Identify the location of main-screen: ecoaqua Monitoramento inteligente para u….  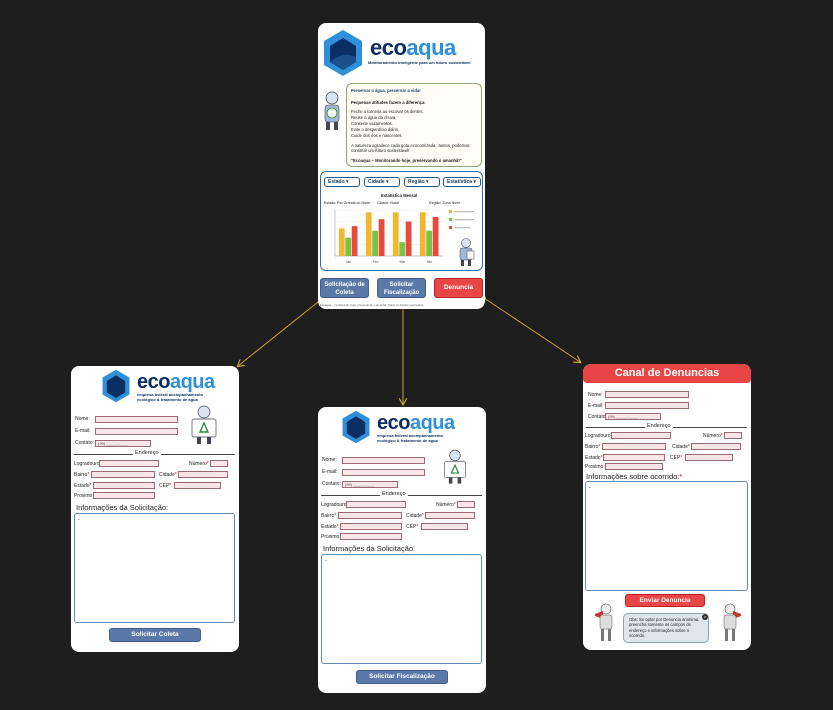
(401, 166).